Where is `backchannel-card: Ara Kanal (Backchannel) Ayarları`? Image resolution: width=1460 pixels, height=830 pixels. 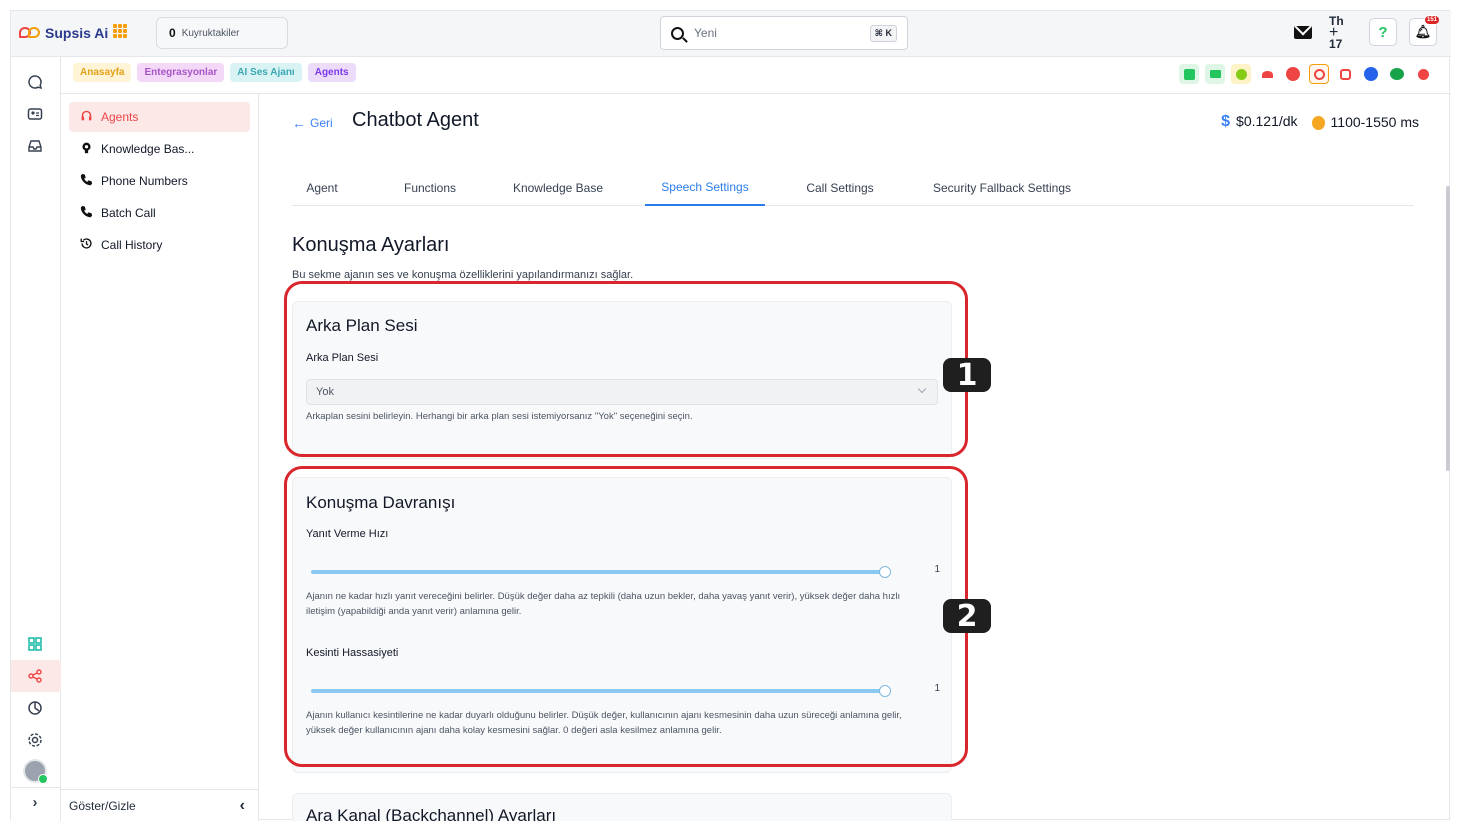 backchannel-card: Ara Kanal (Backchannel) Ayarları is located at coordinates (622, 807).